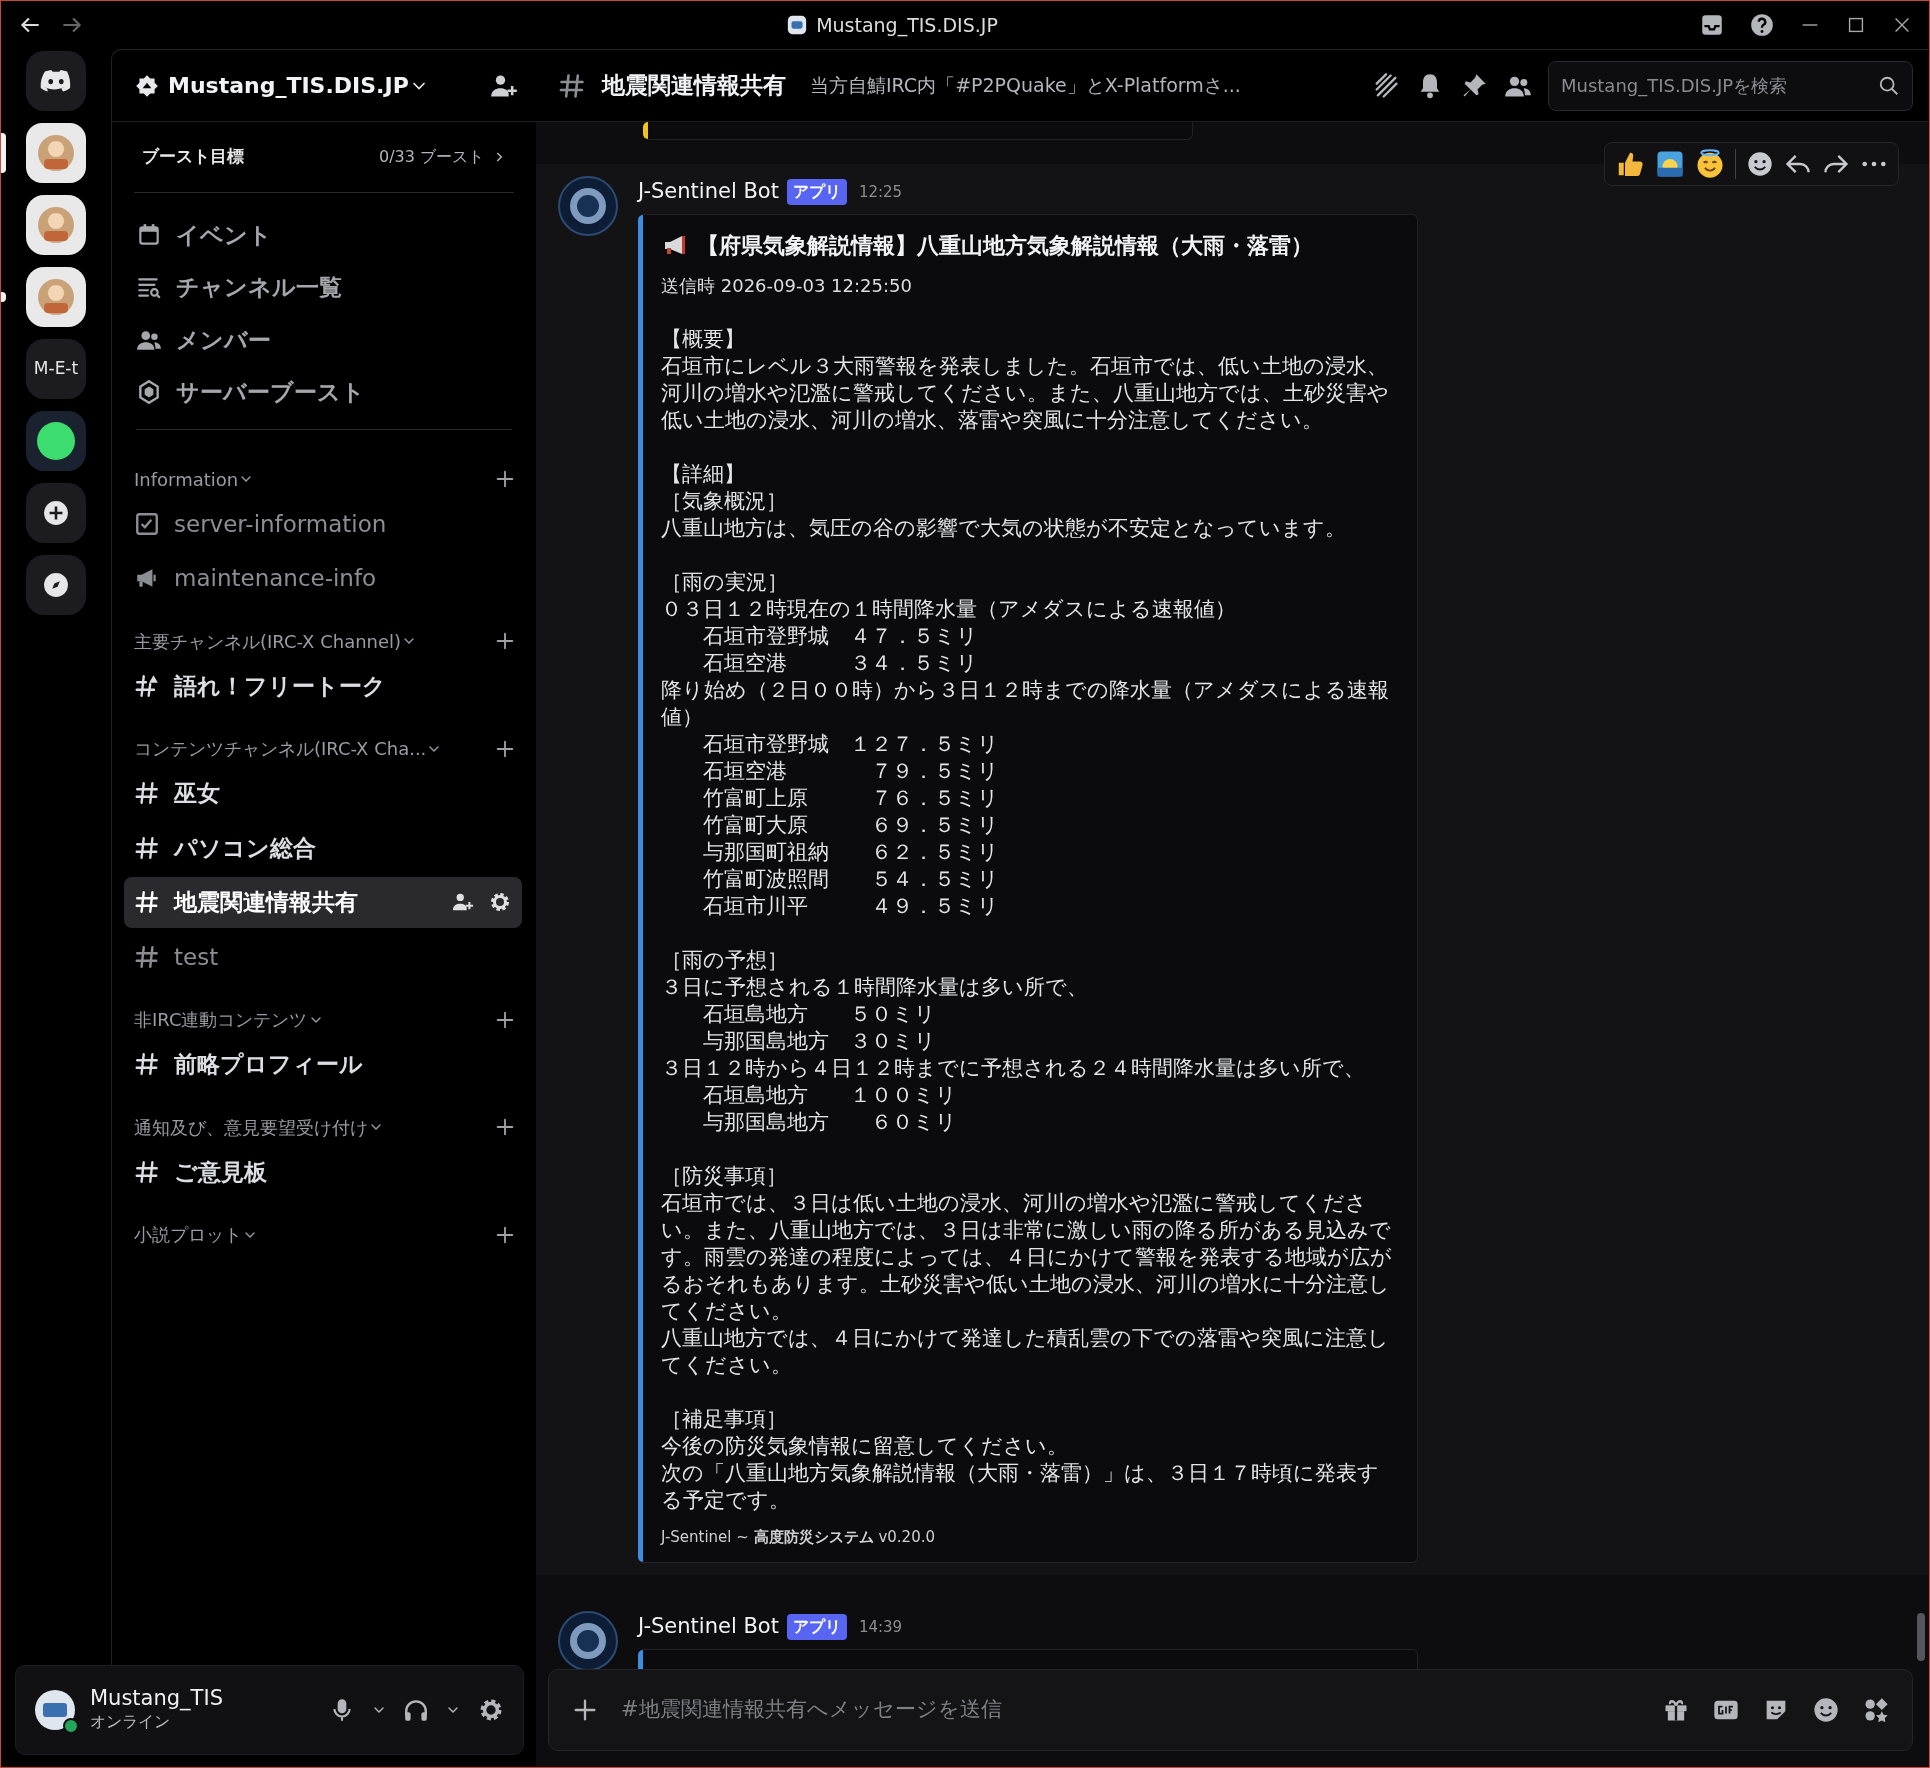 Image resolution: width=1930 pixels, height=1768 pixels. What do you see at coordinates (323, 793) in the screenshot?
I see `channel-item: 巫女` at bounding box center [323, 793].